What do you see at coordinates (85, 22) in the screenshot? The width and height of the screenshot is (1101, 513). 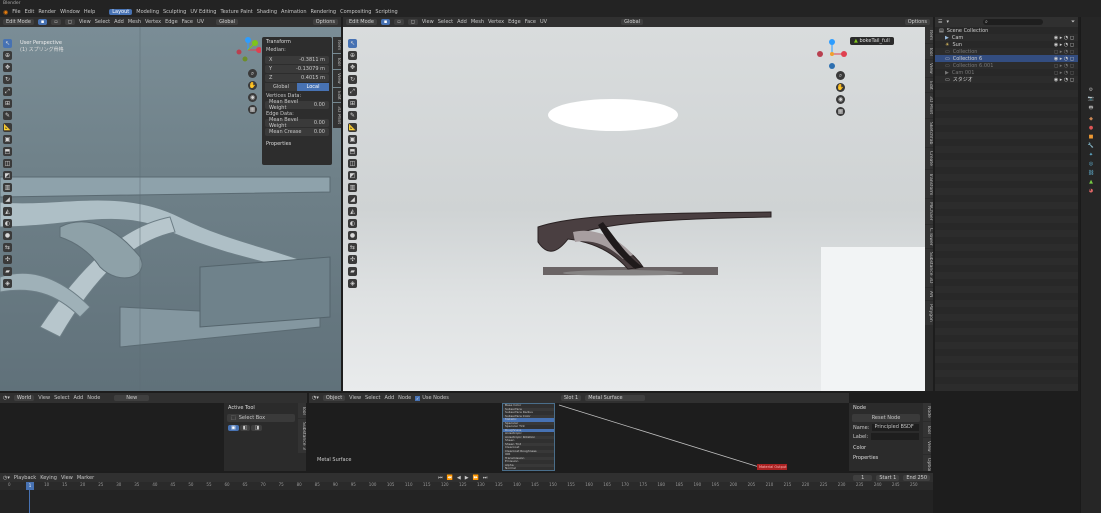 I see `left-menu-view: View` at bounding box center [85, 22].